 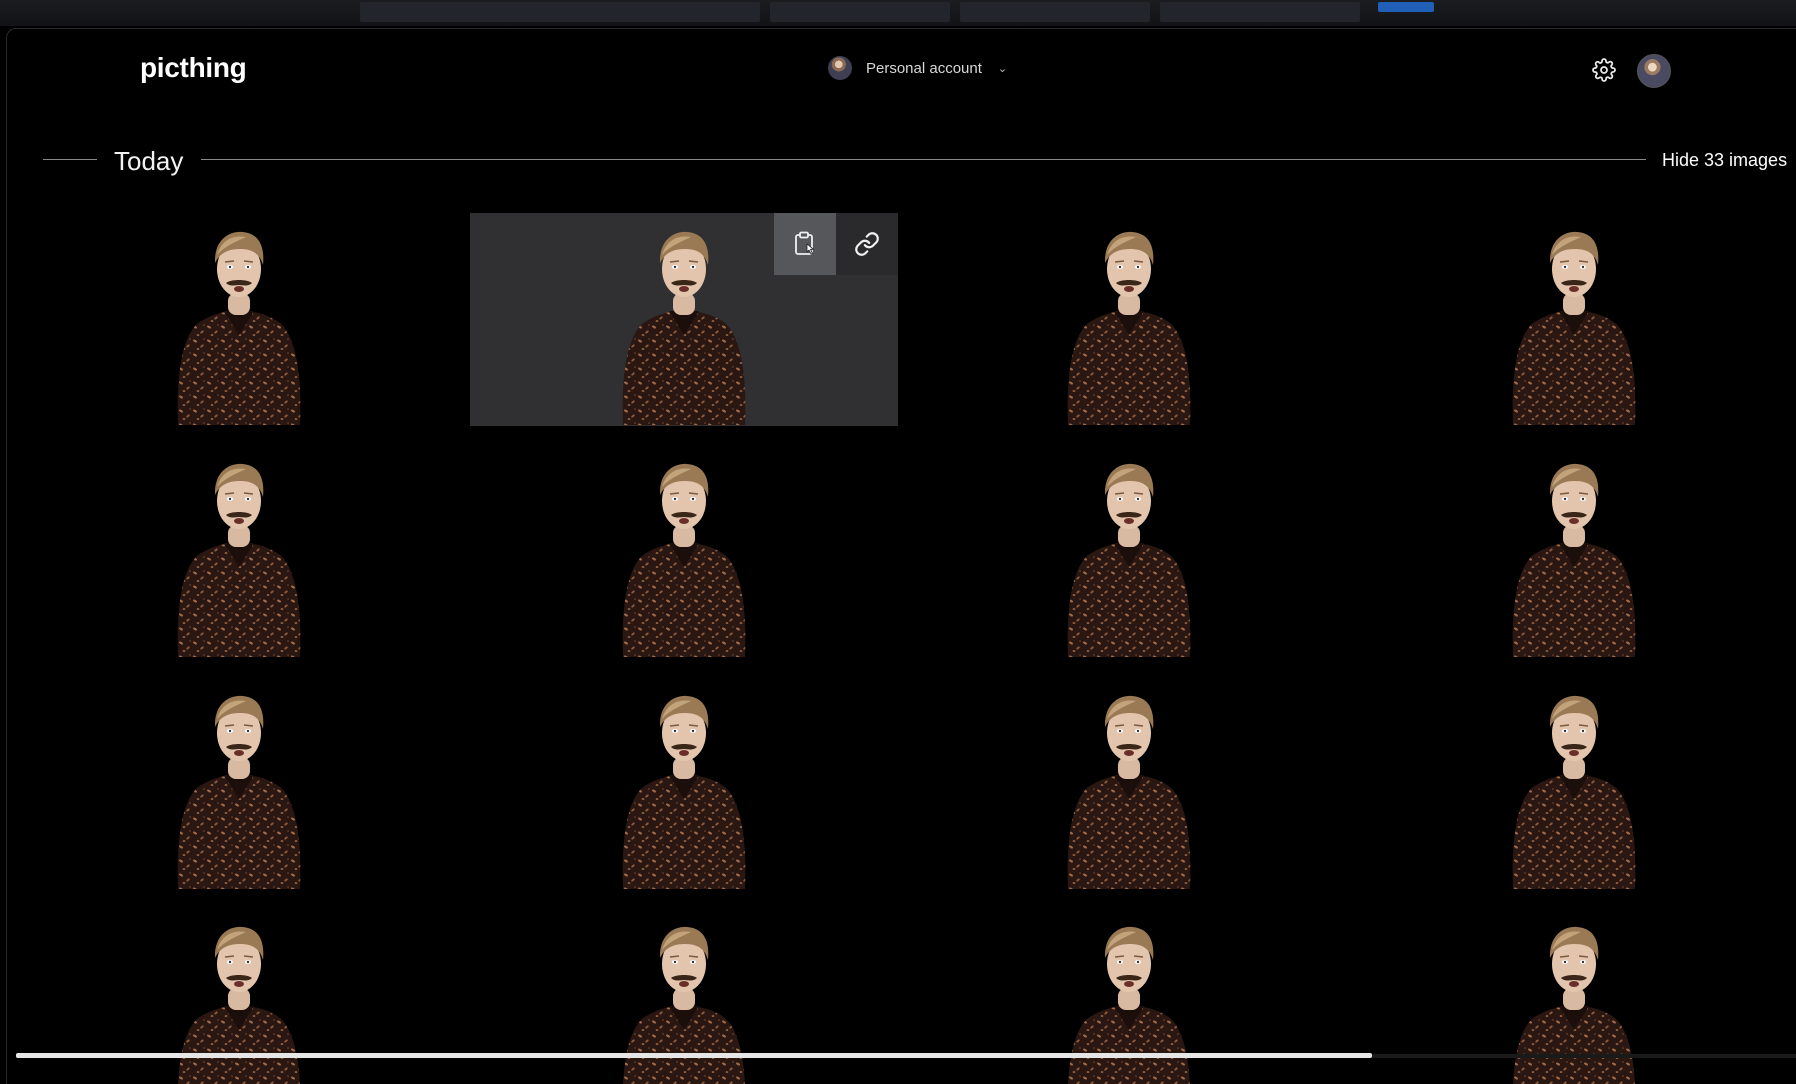 I want to click on copy-image-button, so click(x=805, y=244).